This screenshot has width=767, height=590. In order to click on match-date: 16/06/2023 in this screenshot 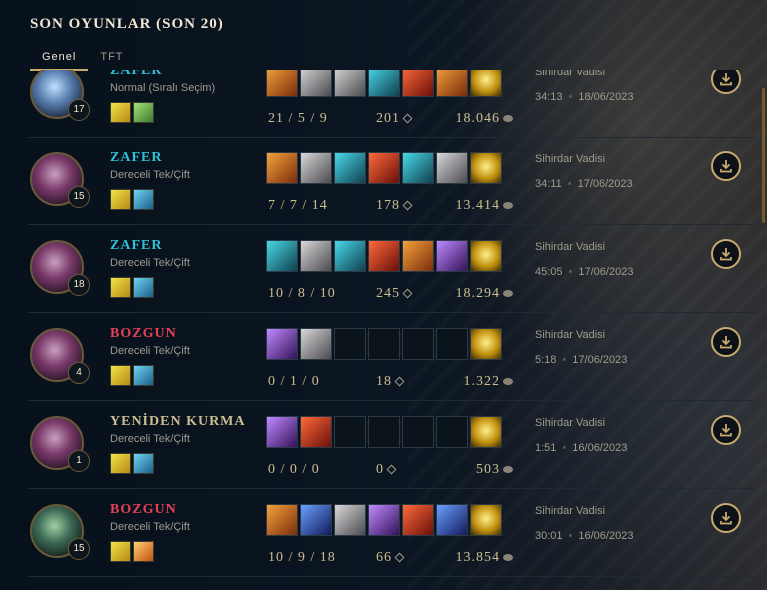, I will do `click(600, 448)`.